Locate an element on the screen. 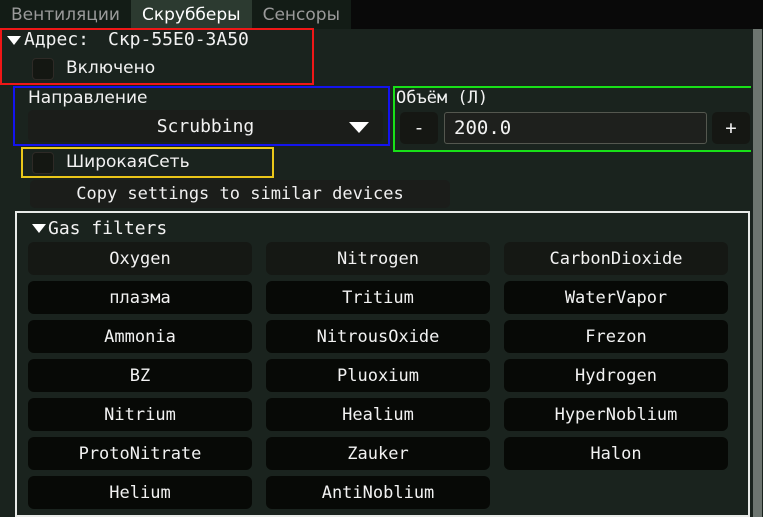  address-value: Скр-55E0-3A50 is located at coordinates (178, 39).